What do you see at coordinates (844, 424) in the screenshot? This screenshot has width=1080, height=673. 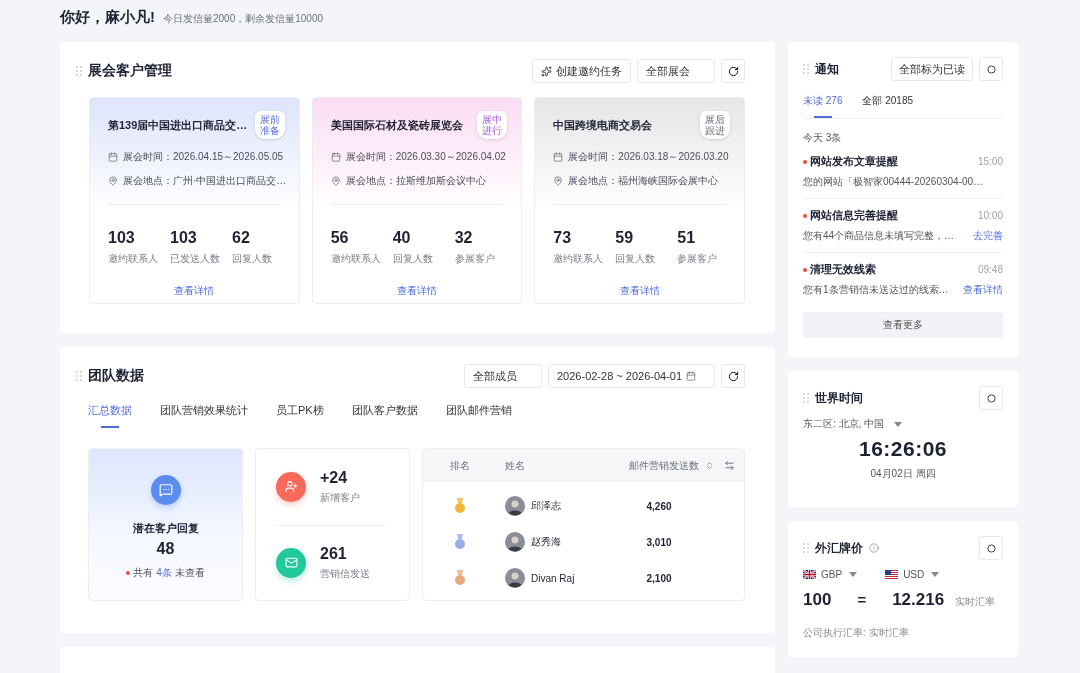 I see `timezone-dropdown: 东二区: 北京, 中国` at bounding box center [844, 424].